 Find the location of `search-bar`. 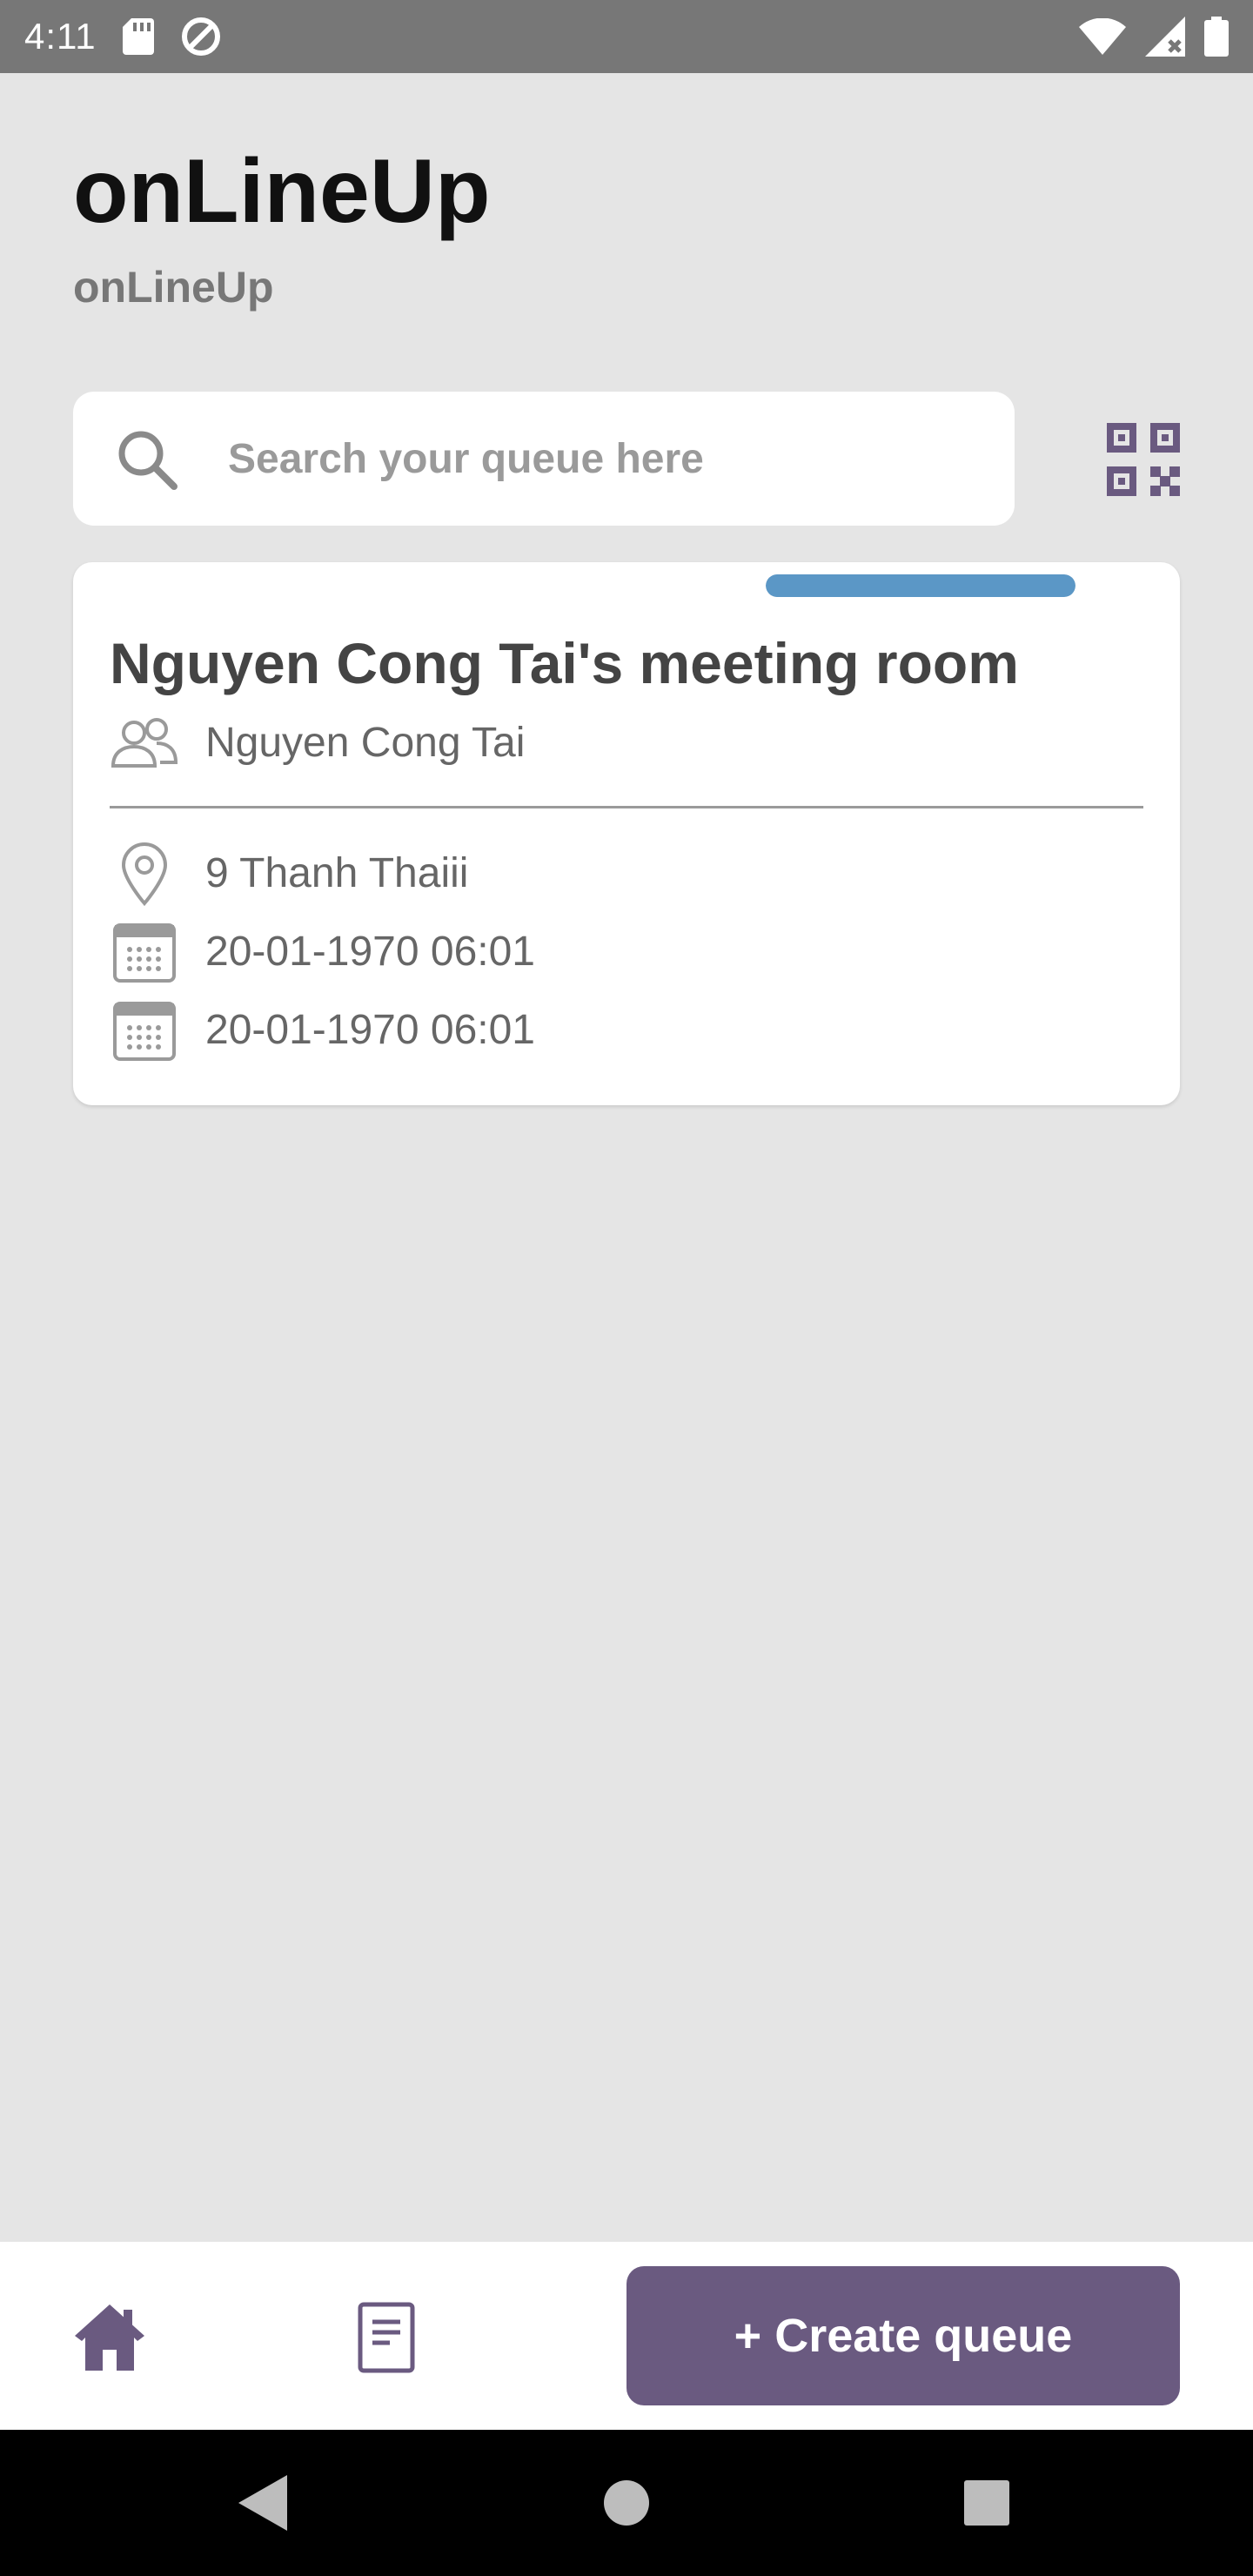

search-bar is located at coordinates (544, 459).